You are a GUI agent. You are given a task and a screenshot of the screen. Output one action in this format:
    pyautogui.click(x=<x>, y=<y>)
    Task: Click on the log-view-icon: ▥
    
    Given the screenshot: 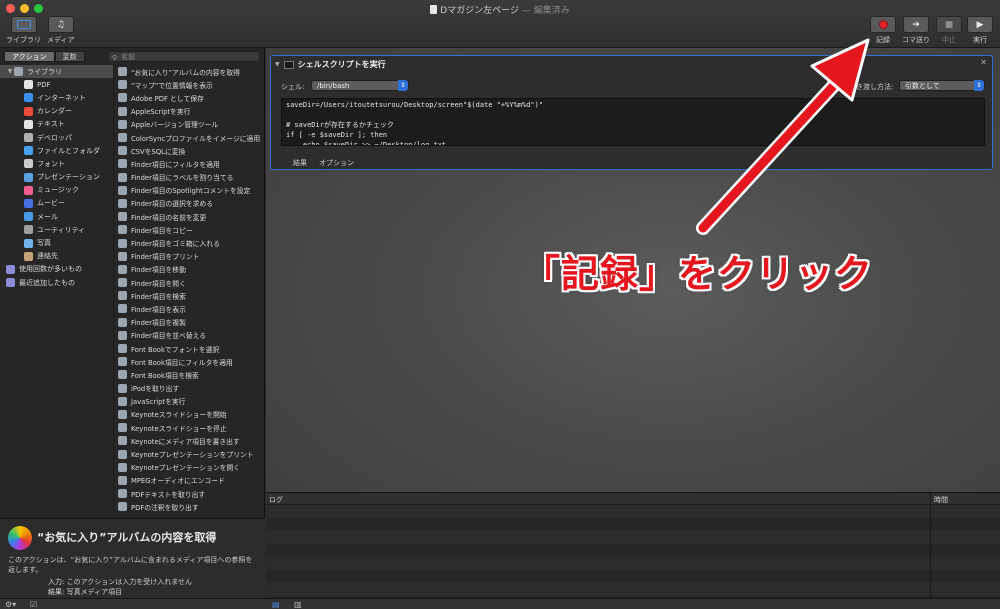 What is the action you would take?
    pyautogui.click(x=298, y=604)
    